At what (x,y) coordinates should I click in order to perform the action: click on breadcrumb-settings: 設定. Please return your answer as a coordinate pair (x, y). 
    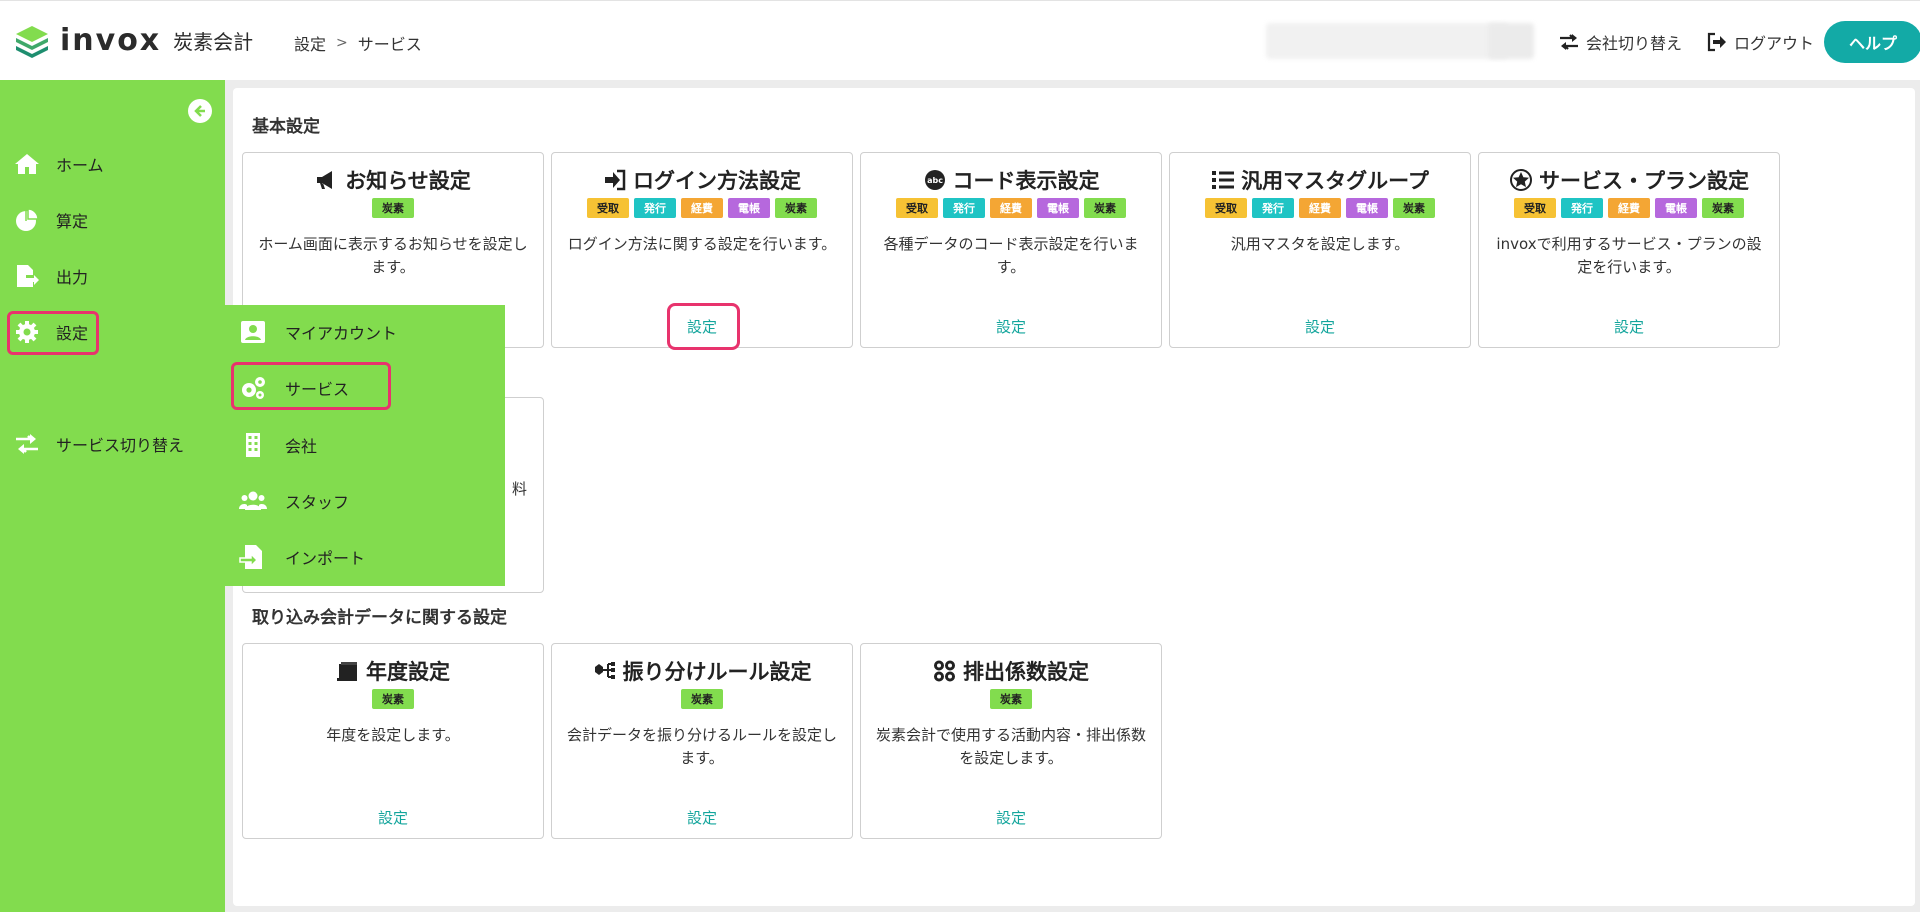
    Looking at the image, I should click on (310, 43).